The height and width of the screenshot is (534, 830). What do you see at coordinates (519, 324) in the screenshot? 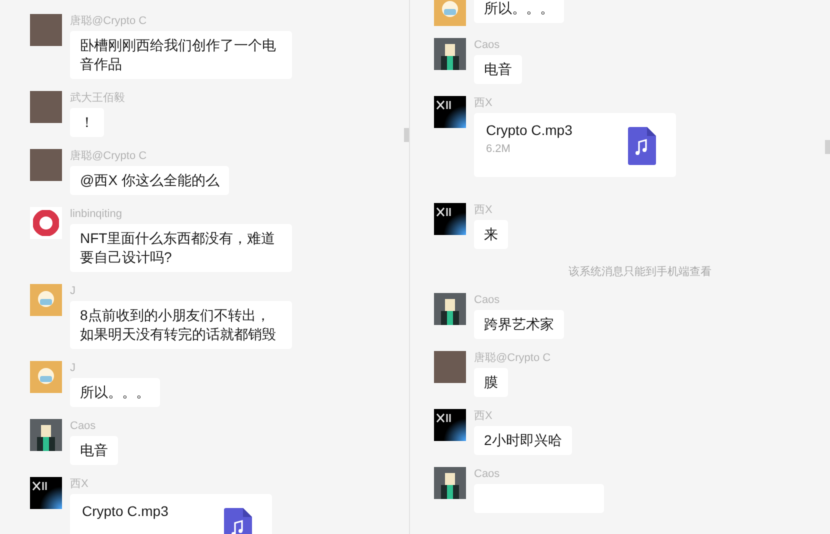
I see `message-bubble: 跨界艺术家` at bounding box center [519, 324].